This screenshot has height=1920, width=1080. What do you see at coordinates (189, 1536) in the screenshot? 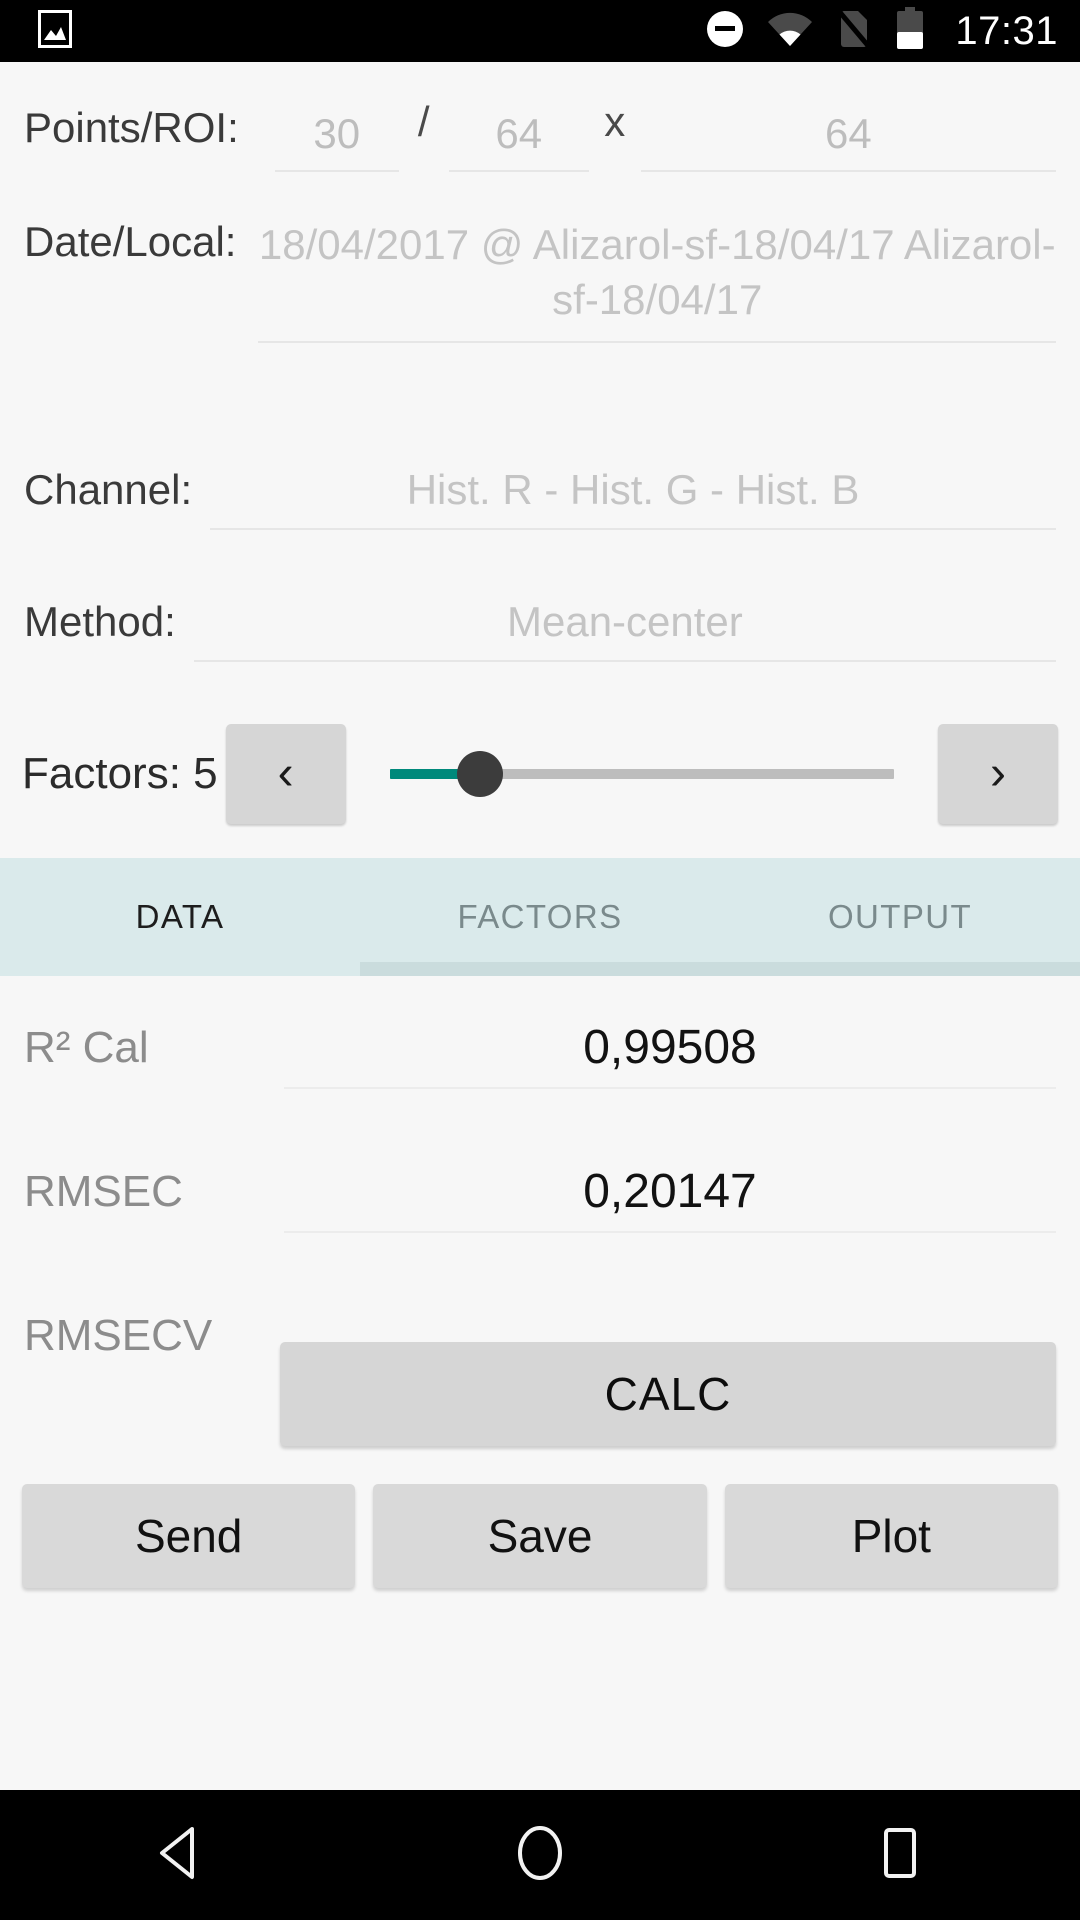
I see `send-button: Send` at bounding box center [189, 1536].